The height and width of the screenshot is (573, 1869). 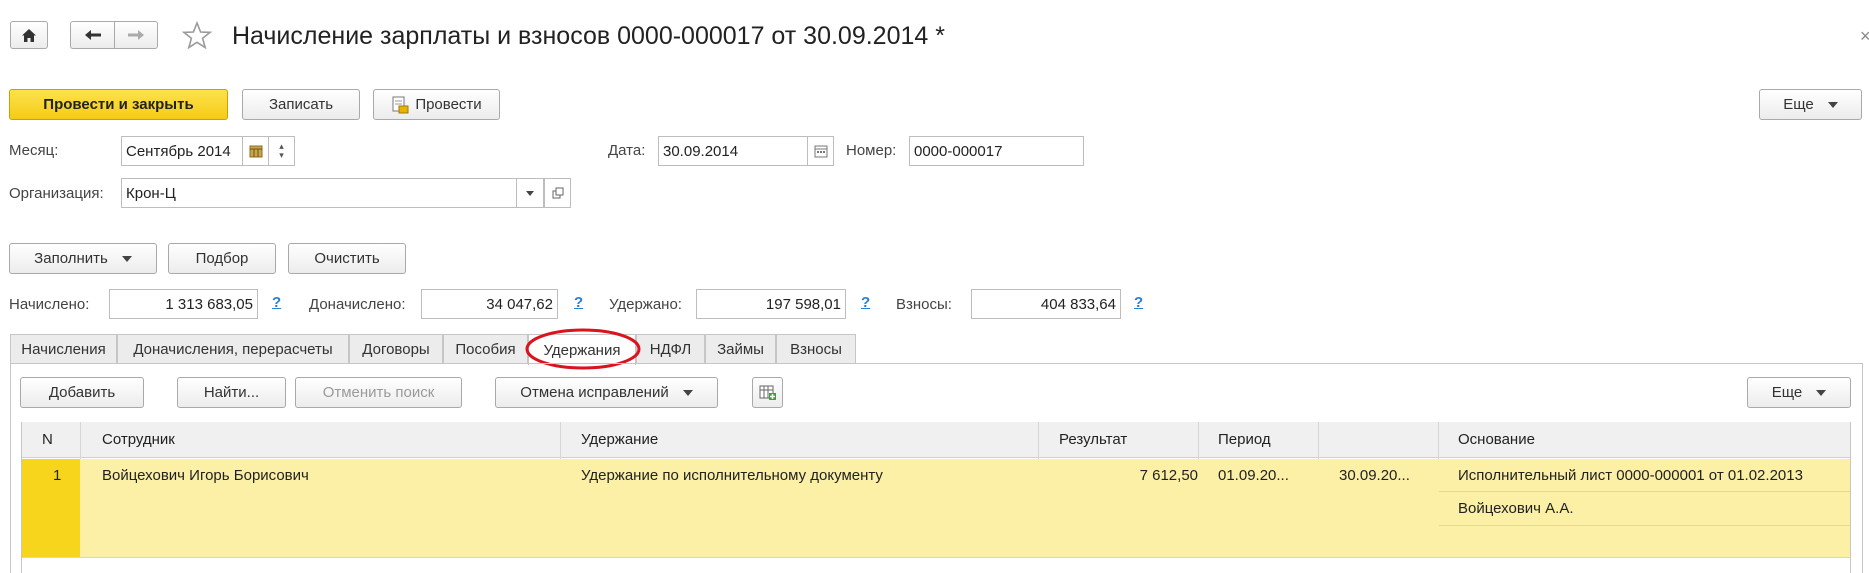 I want to click on employee-cell: Войцехович Игорь Борисович, so click(x=205, y=475).